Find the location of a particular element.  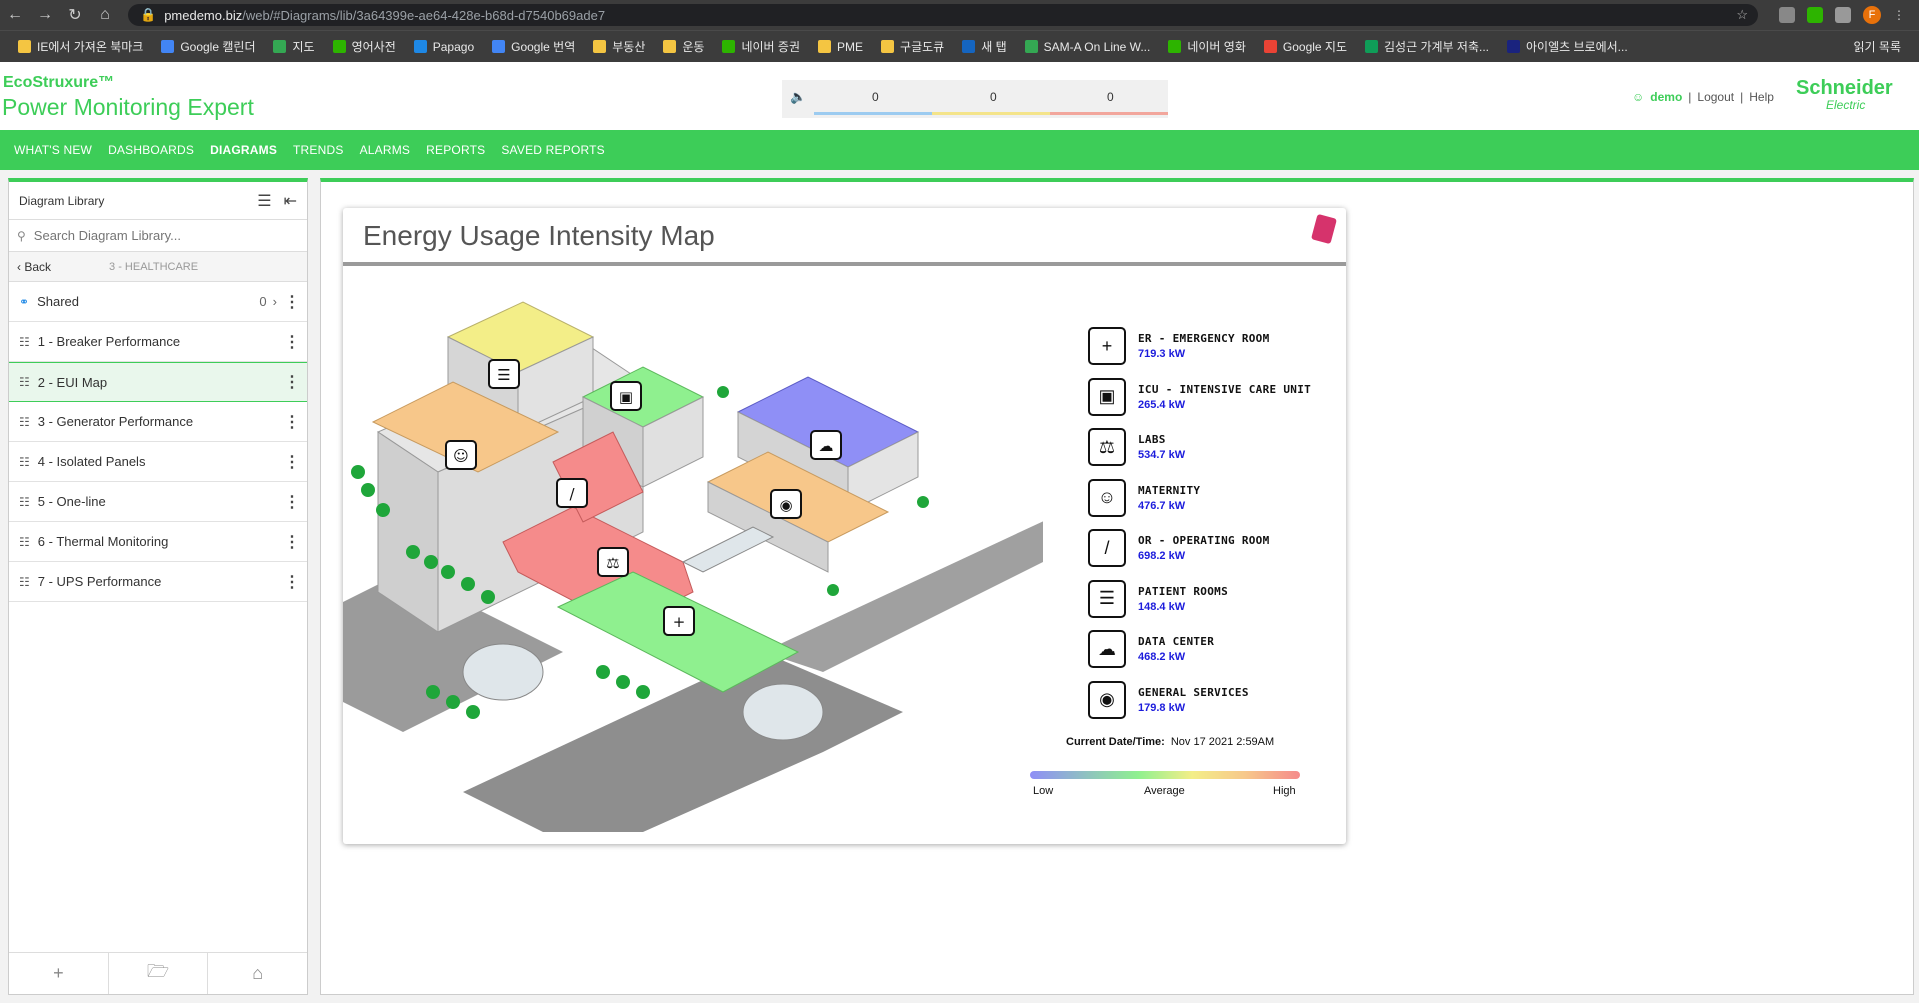

help-link: Help is located at coordinates (1761, 97).